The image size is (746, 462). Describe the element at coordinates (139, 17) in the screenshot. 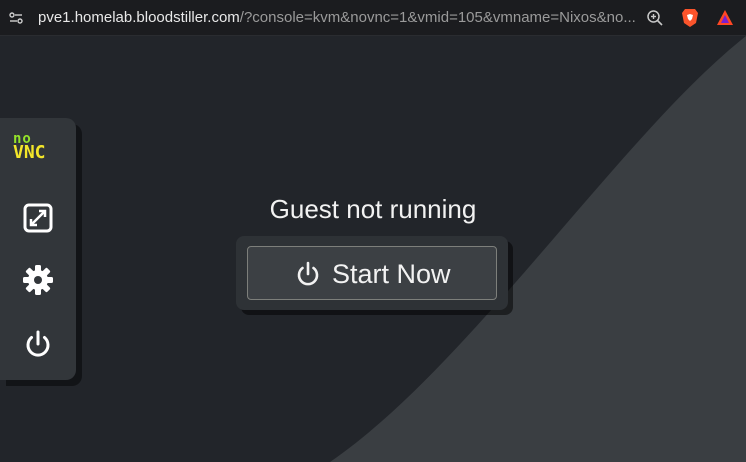

I see `url-host: pve1.homelab.bloodstiller.com` at that location.